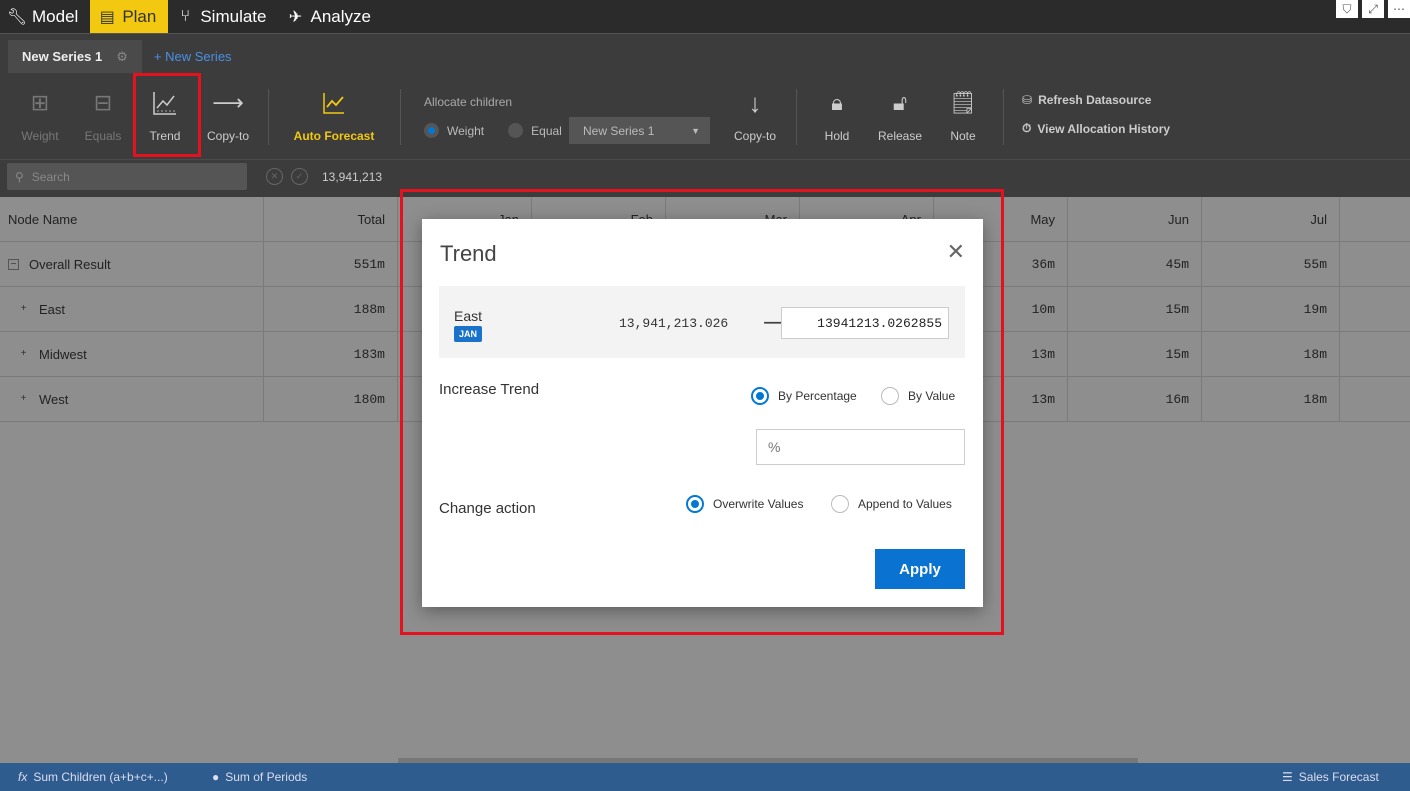  Describe the element at coordinates (956, 252) in the screenshot. I see `close-icon: ✕` at that location.